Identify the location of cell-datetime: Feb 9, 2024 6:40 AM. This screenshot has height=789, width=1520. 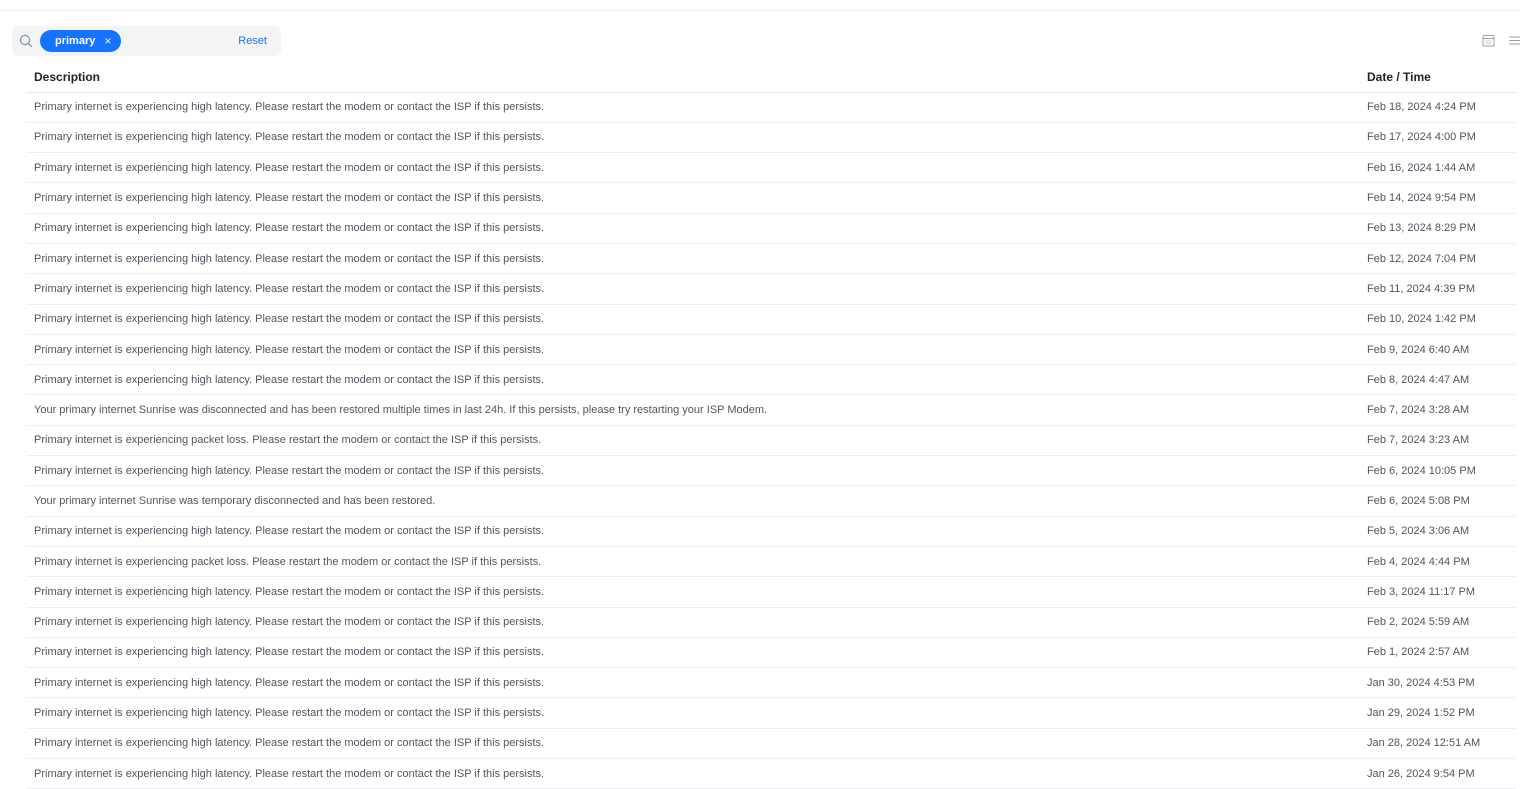
(1437, 350).